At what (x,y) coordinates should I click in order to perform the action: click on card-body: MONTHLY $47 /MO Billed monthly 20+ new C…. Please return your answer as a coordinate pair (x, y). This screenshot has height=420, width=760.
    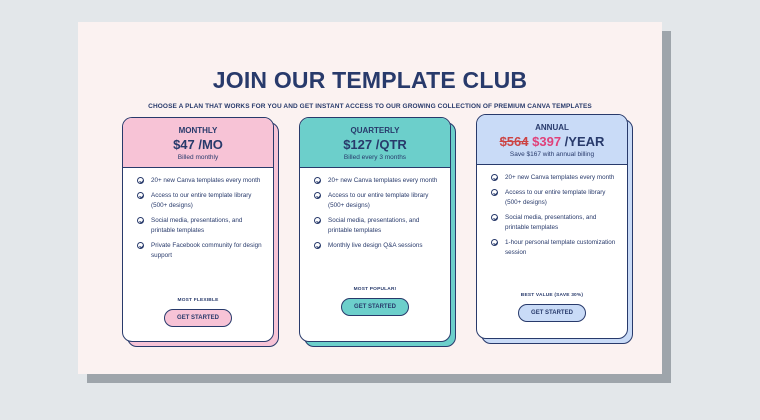
    Looking at the image, I should click on (198, 229).